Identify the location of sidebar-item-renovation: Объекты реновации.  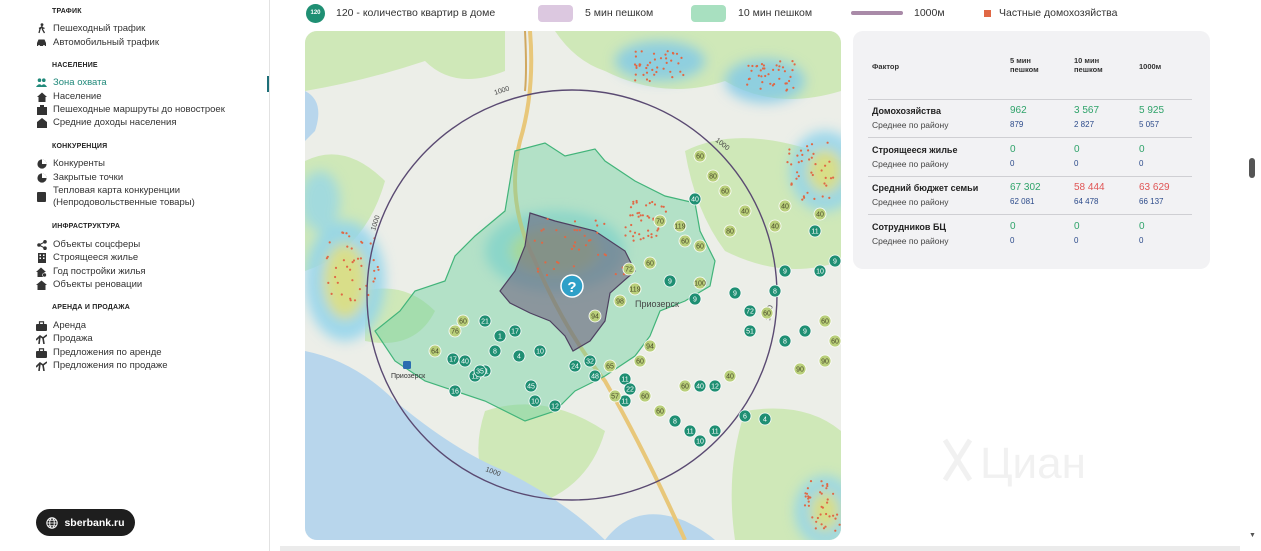
(89, 284).